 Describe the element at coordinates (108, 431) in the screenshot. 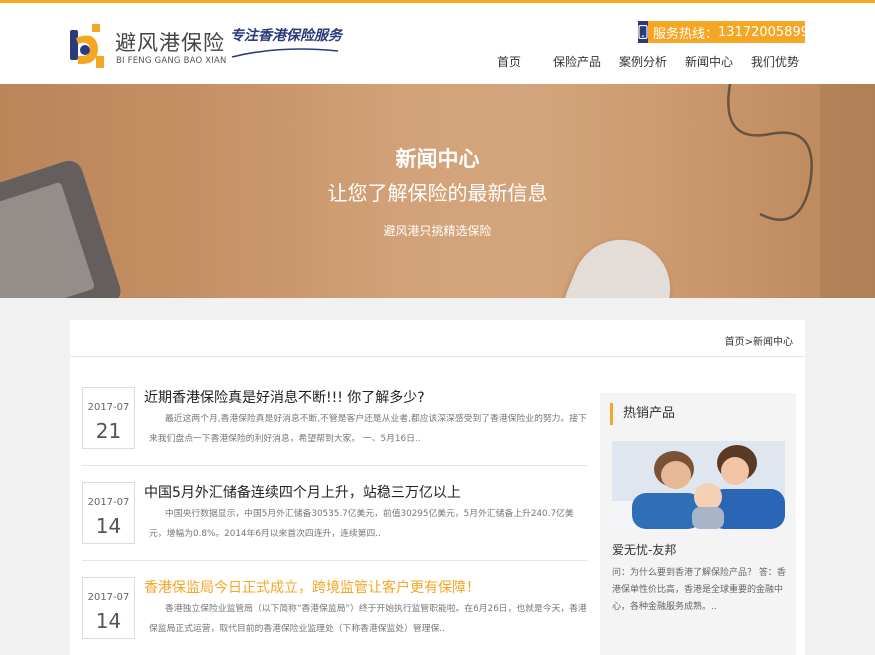

I see `date-day: 21` at that location.